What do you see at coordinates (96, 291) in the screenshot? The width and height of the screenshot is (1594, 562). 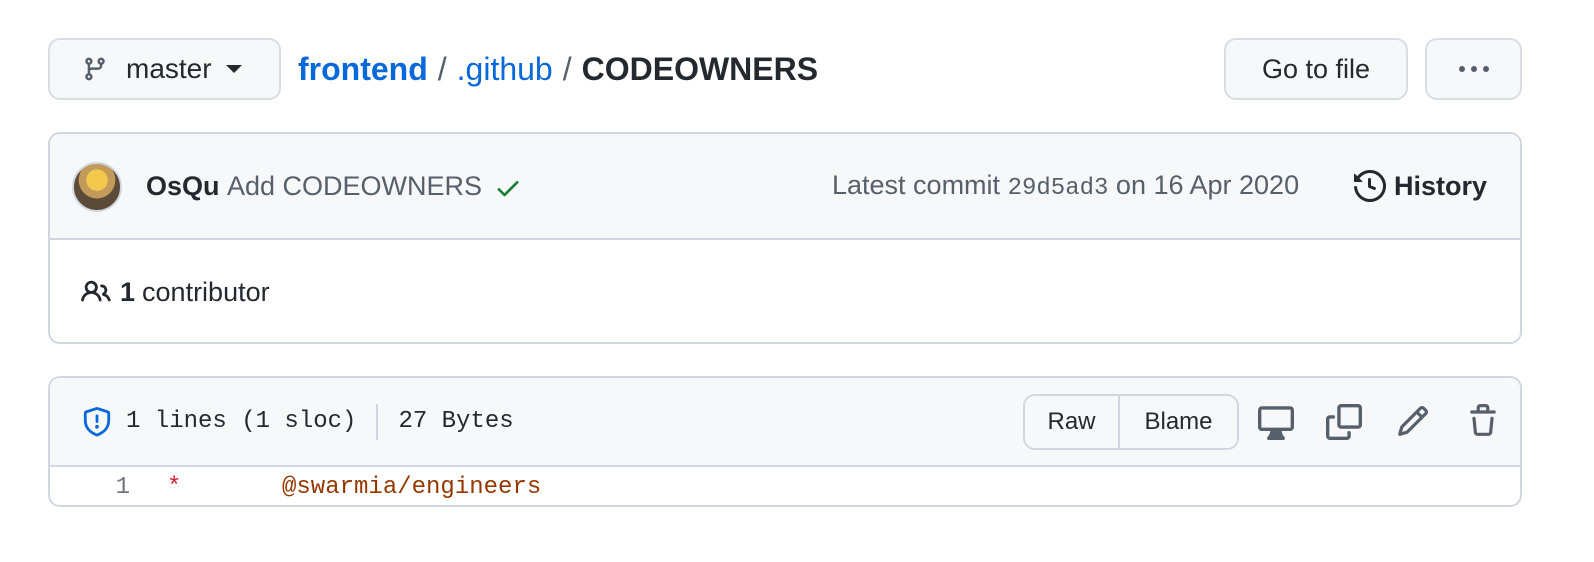 I see `people-icon` at bounding box center [96, 291].